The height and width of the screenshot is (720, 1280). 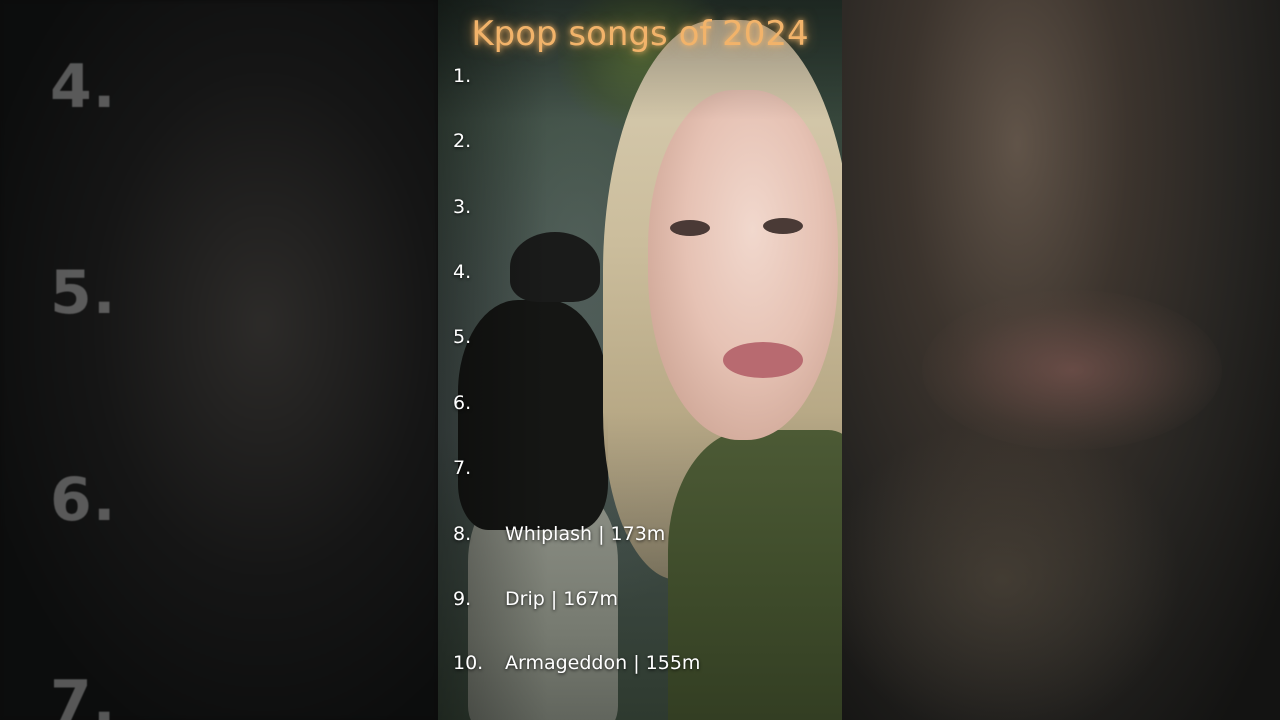 What do you see at coordinates (462, 141) in the screenshot?
I see `rank-number: 2.` at bounding box center [462, 141].